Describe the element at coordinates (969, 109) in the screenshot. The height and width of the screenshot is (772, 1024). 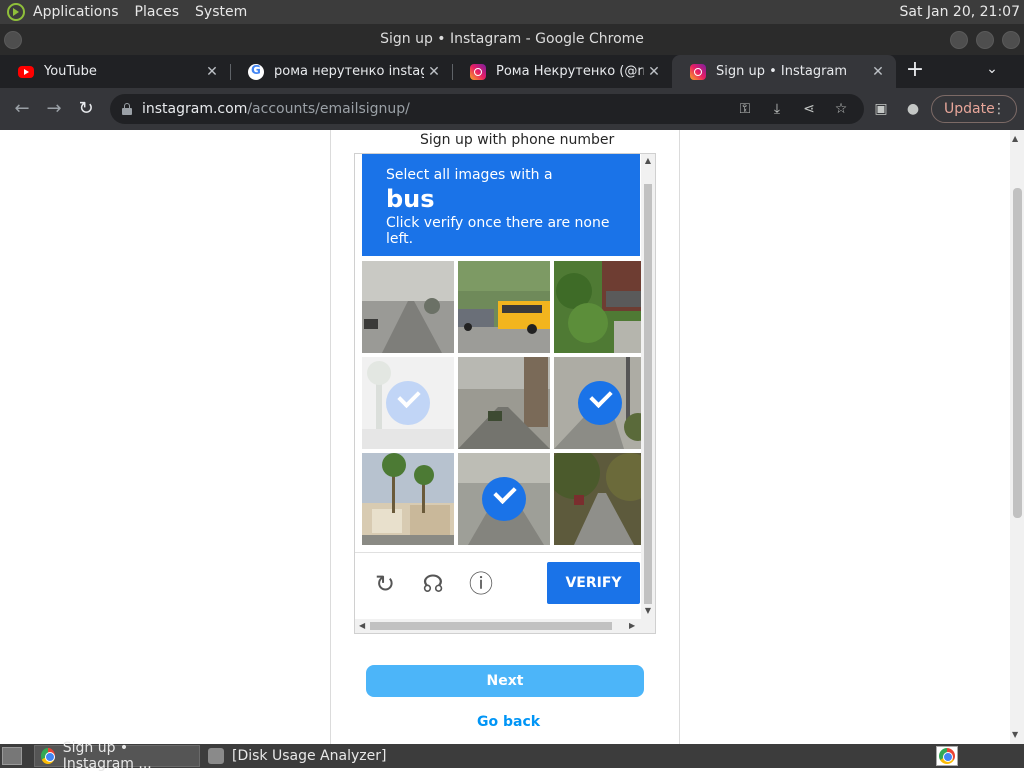
I see `update-label: Update` at that location.